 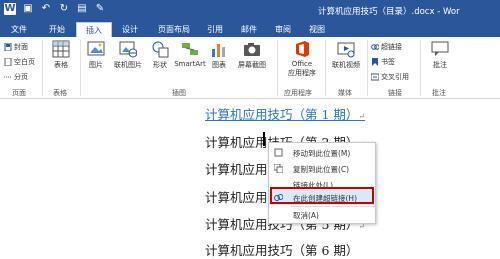 What do you see at coordinates (346, 65) in the screenshot?
I see `online-video-label: 联机视频` at bounding box center [346, 65].